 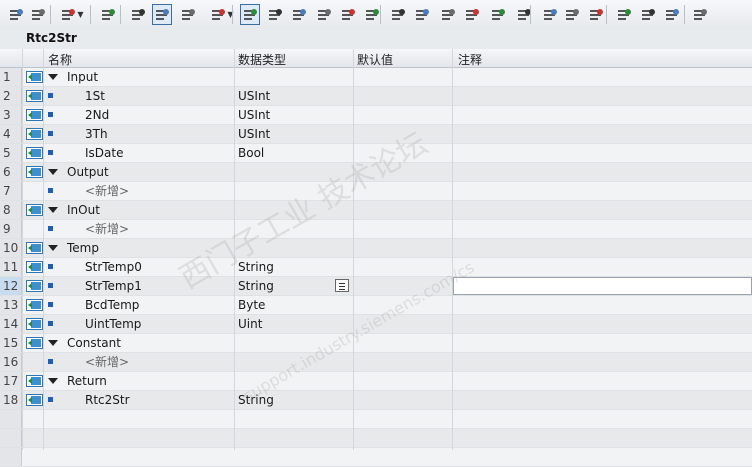 I want to click on goto-previous-button, so click(x=324, y=14).